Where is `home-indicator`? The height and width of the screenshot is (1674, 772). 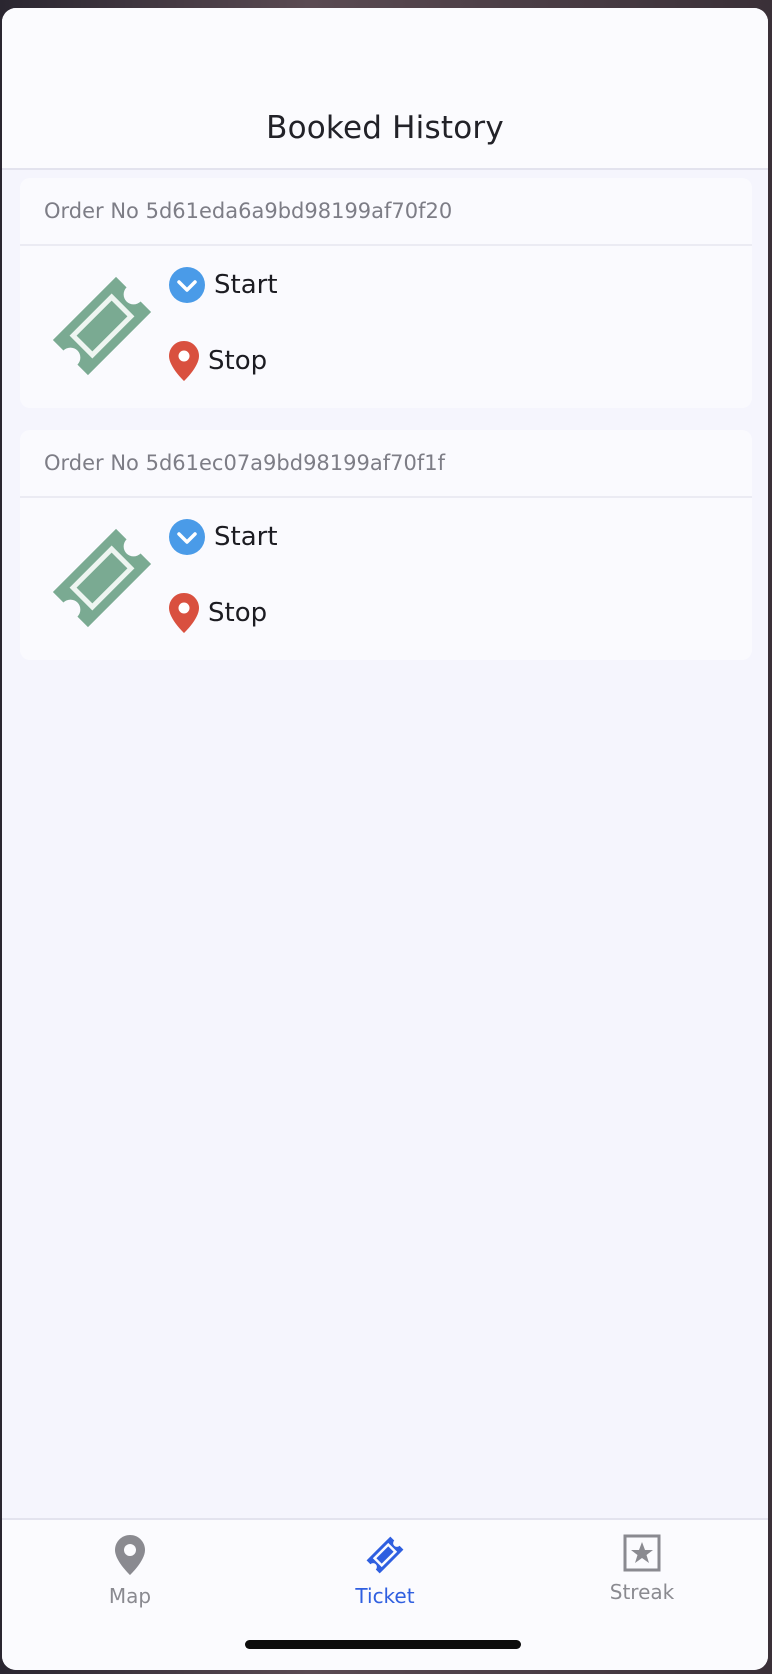
home-indicator is located at coordinates (383, 1644).